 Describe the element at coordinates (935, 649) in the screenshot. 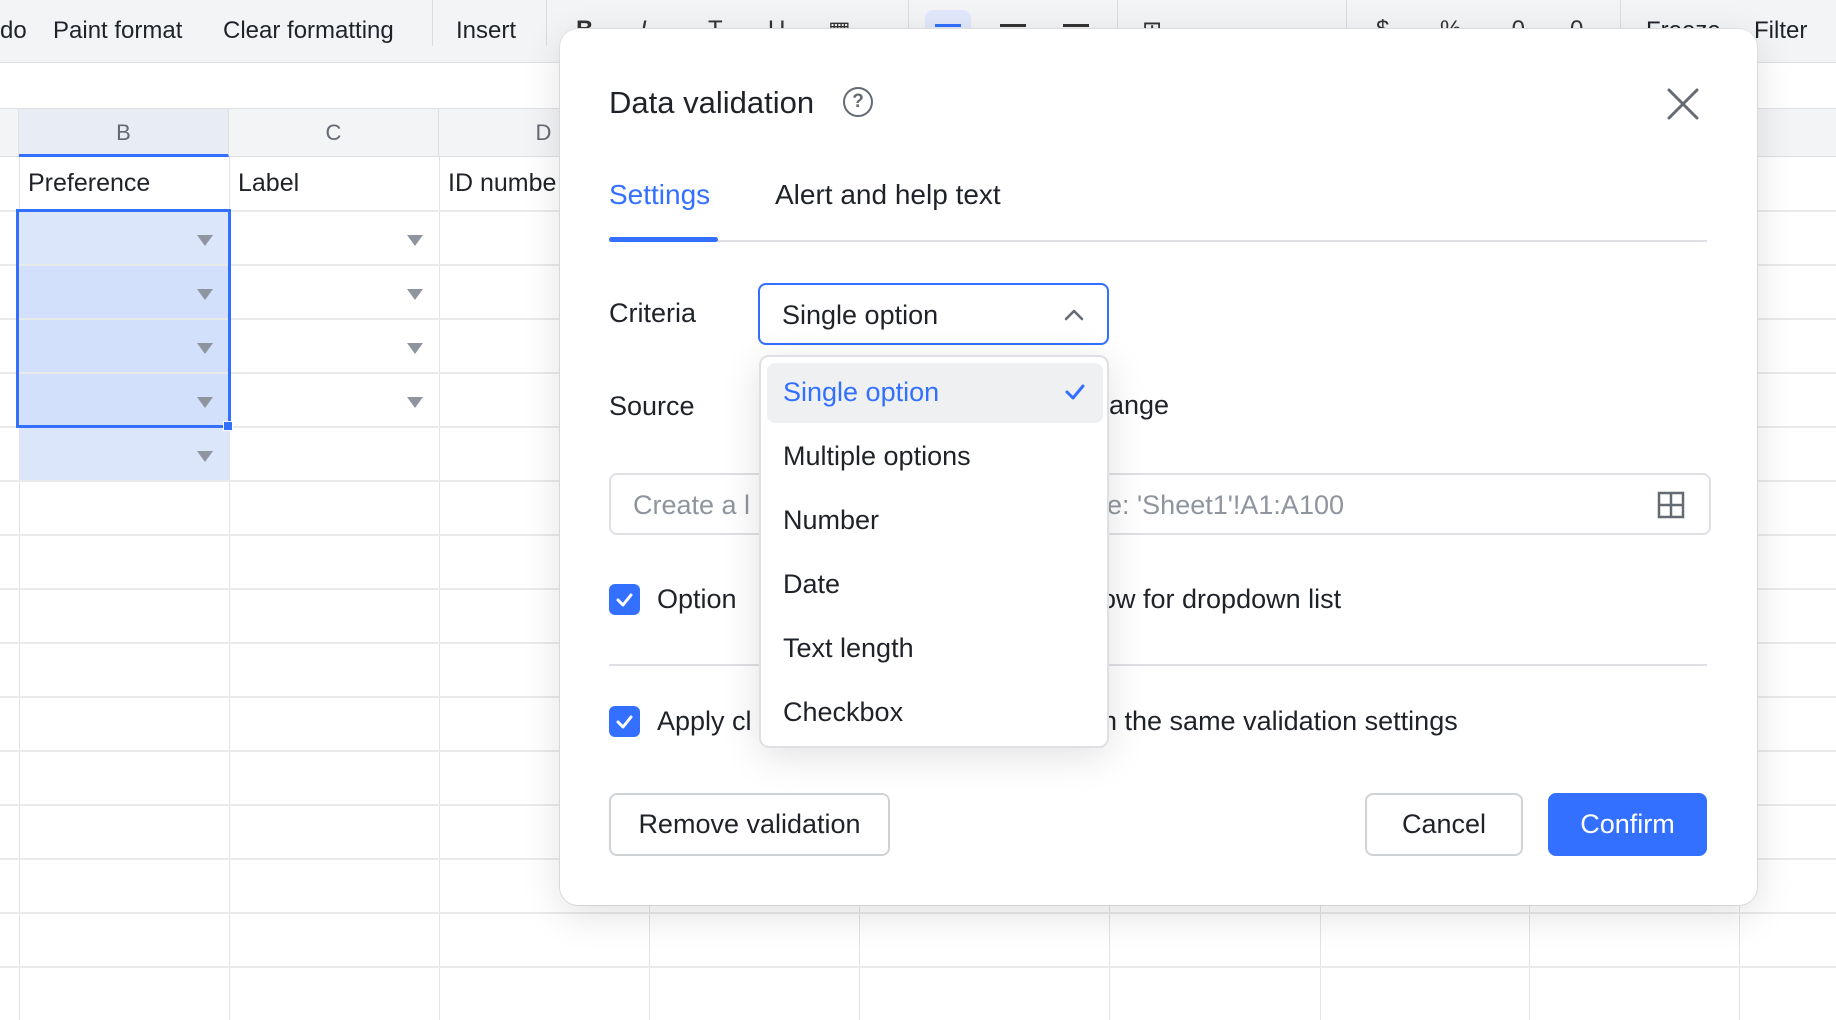

I see `criteria-option-text-length: Text length` at that location.